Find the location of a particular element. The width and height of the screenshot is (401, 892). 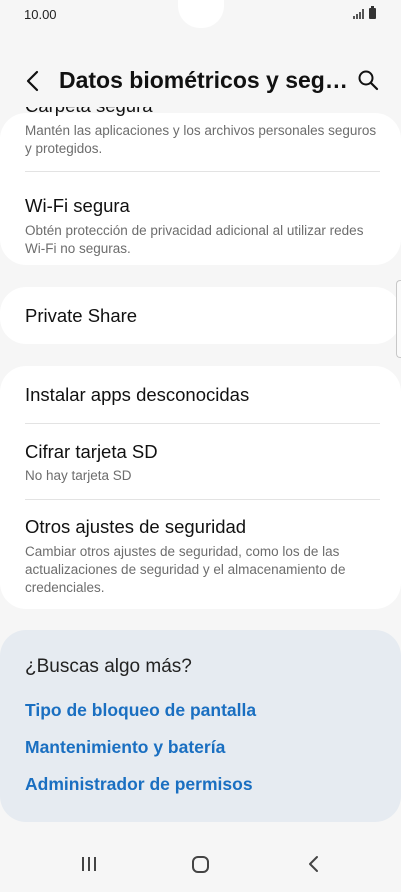

permission-manager-link: Administrador de permisos is located at coordinates (139, 784).